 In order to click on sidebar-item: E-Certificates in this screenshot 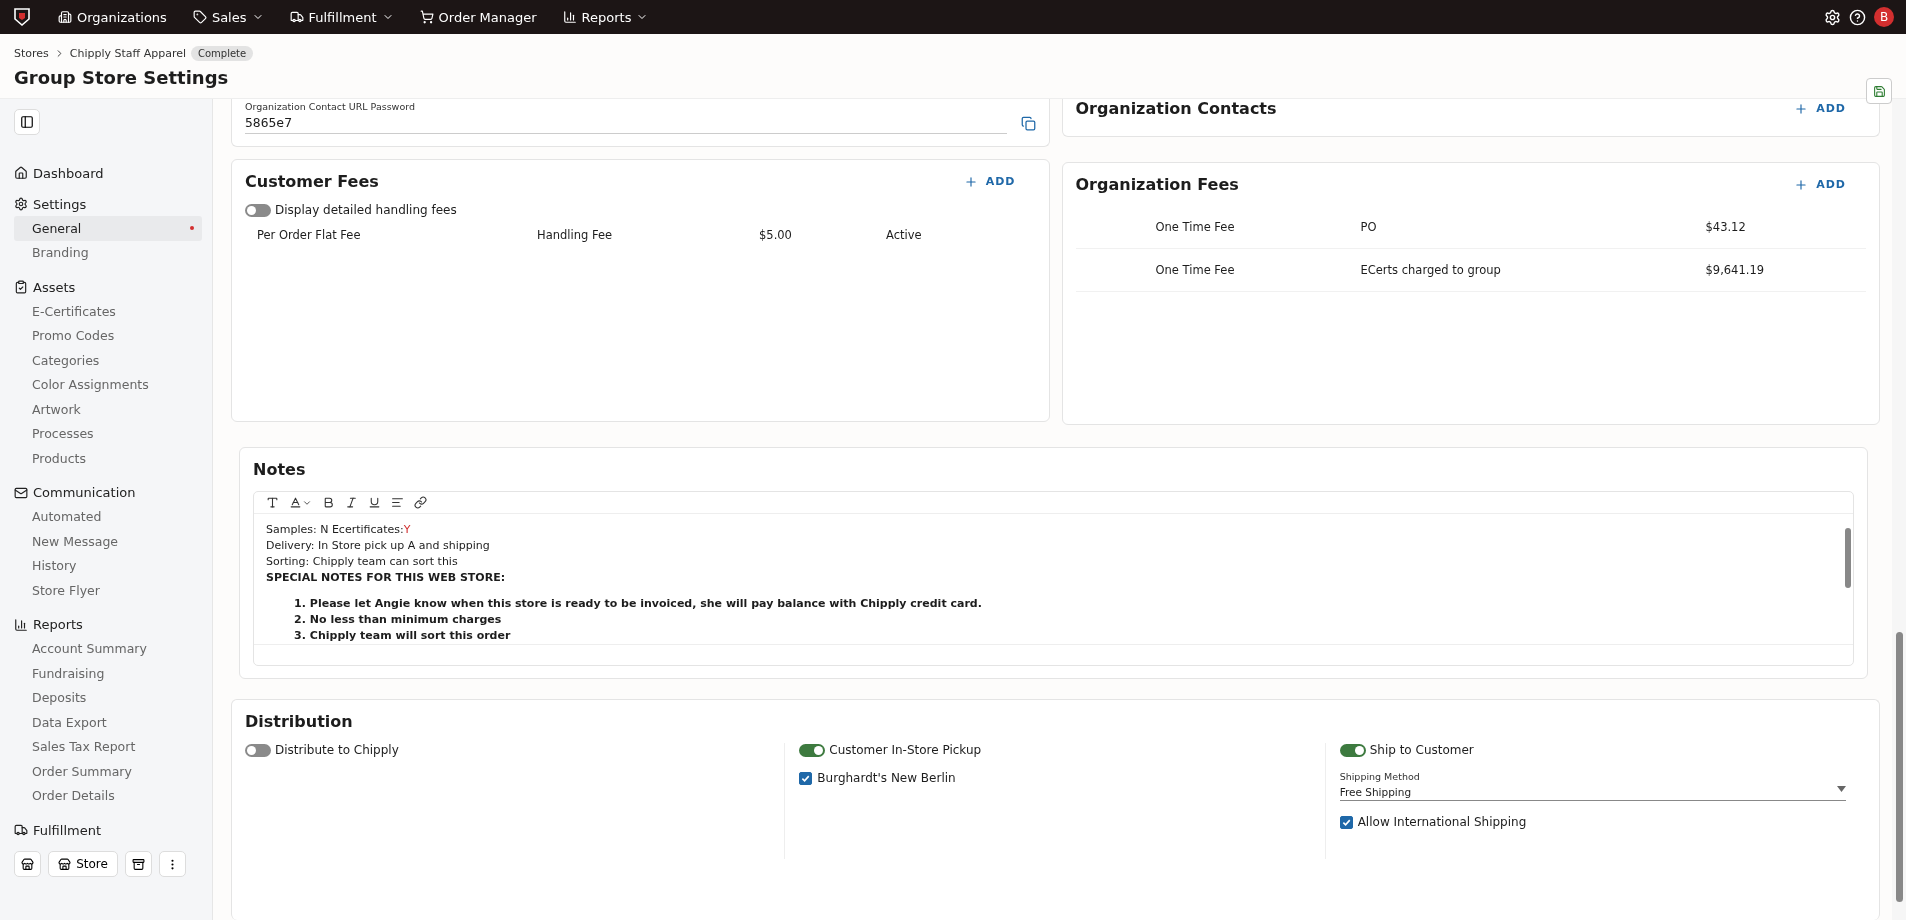, I will do `click(108, 311)`.